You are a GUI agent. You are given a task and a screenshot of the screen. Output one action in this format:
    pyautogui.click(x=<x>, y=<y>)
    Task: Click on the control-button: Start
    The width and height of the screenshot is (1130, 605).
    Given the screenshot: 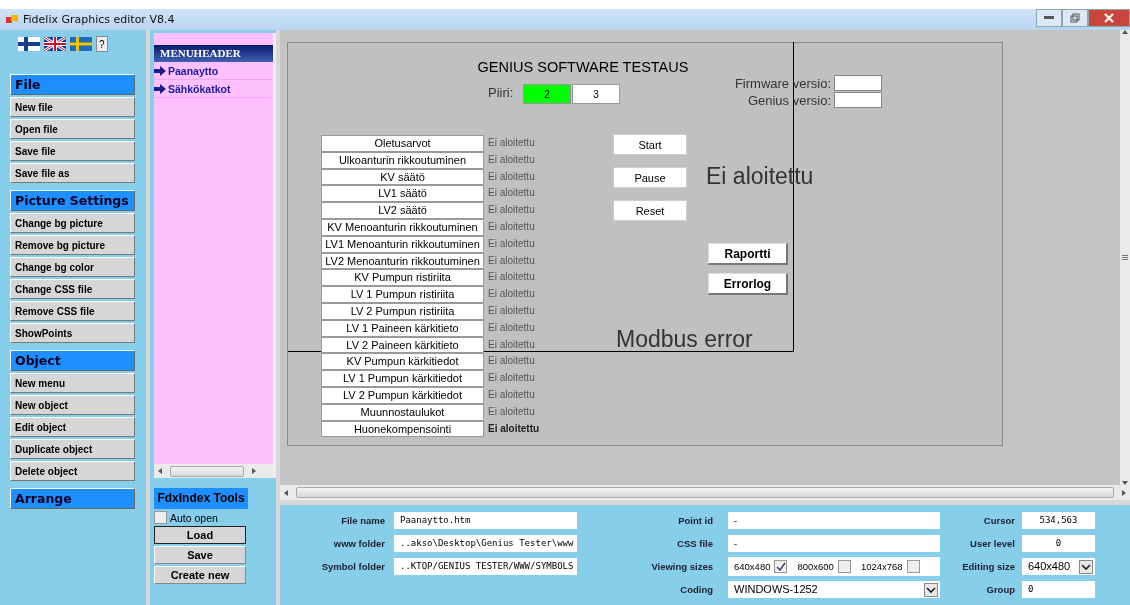 What is the action you would take?
    pyautogui.click(x=650, y=144)
    